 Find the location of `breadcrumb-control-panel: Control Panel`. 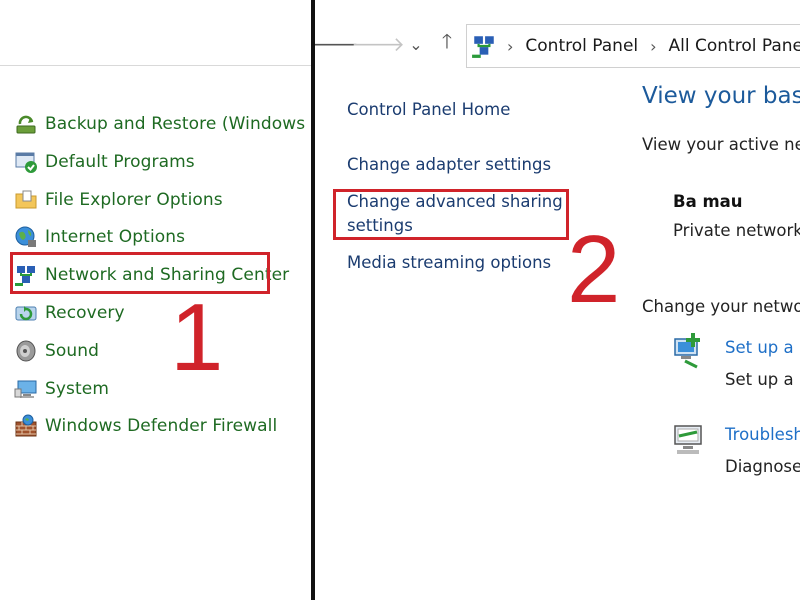

breadcrumb-control-panel: Control Panel is located at coordinates (581, 46).